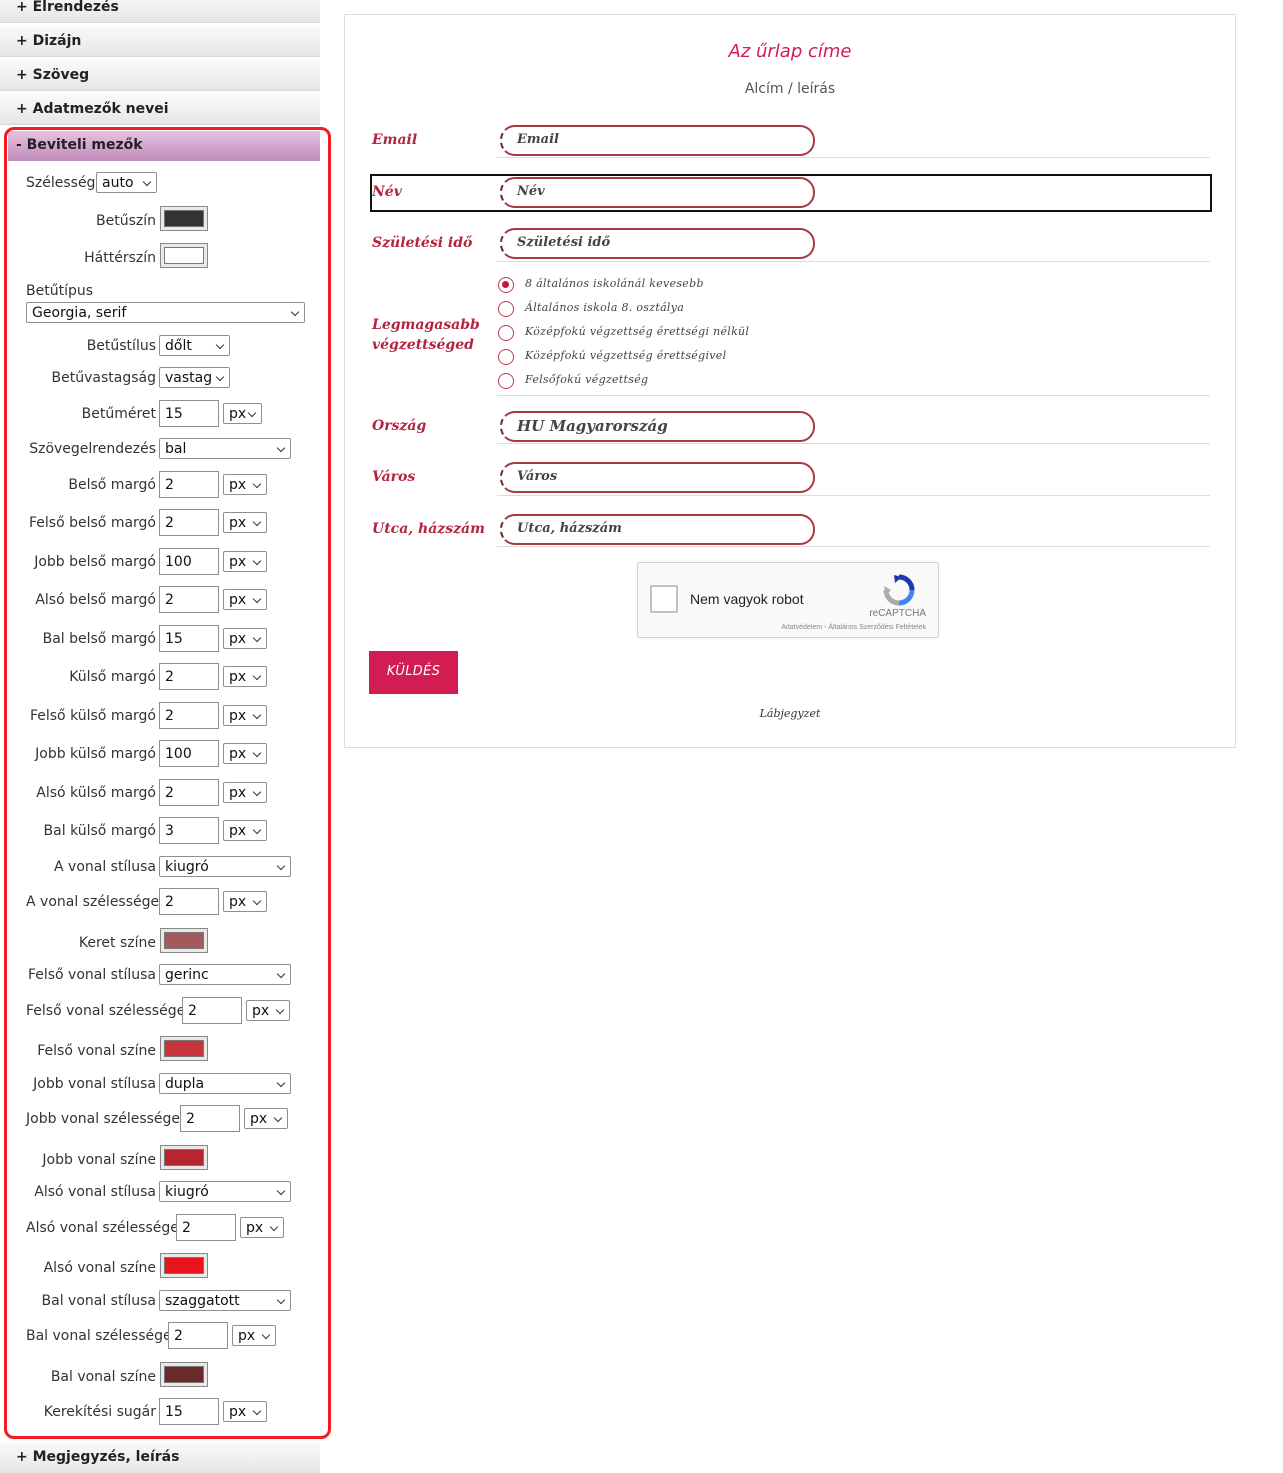  What do you see at coordinates (99, 639) in the screenshot?
I see `bal-belso-margo-label: Bal belső margó` at bounding box center [99, 639].